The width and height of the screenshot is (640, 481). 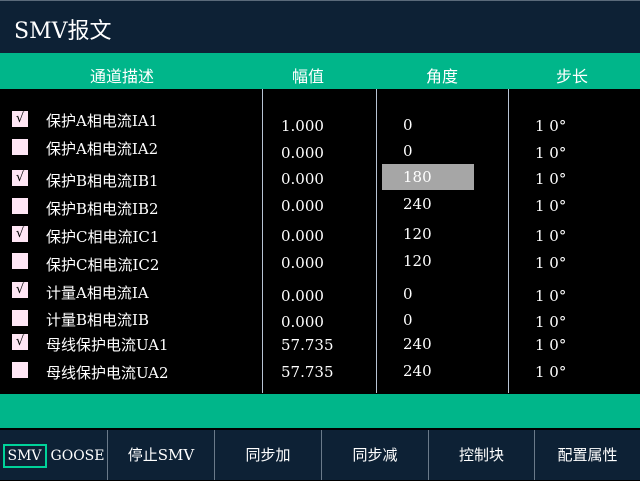 I want to click on smv-goose-toggle: SMV GOOSE, so click(x=53, y=455).